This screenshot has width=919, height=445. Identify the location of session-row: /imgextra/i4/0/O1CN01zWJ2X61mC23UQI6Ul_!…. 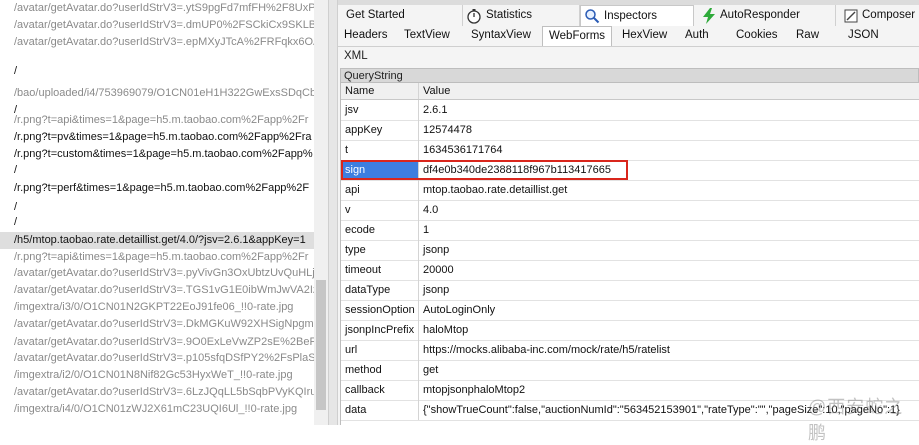
(157, 409).